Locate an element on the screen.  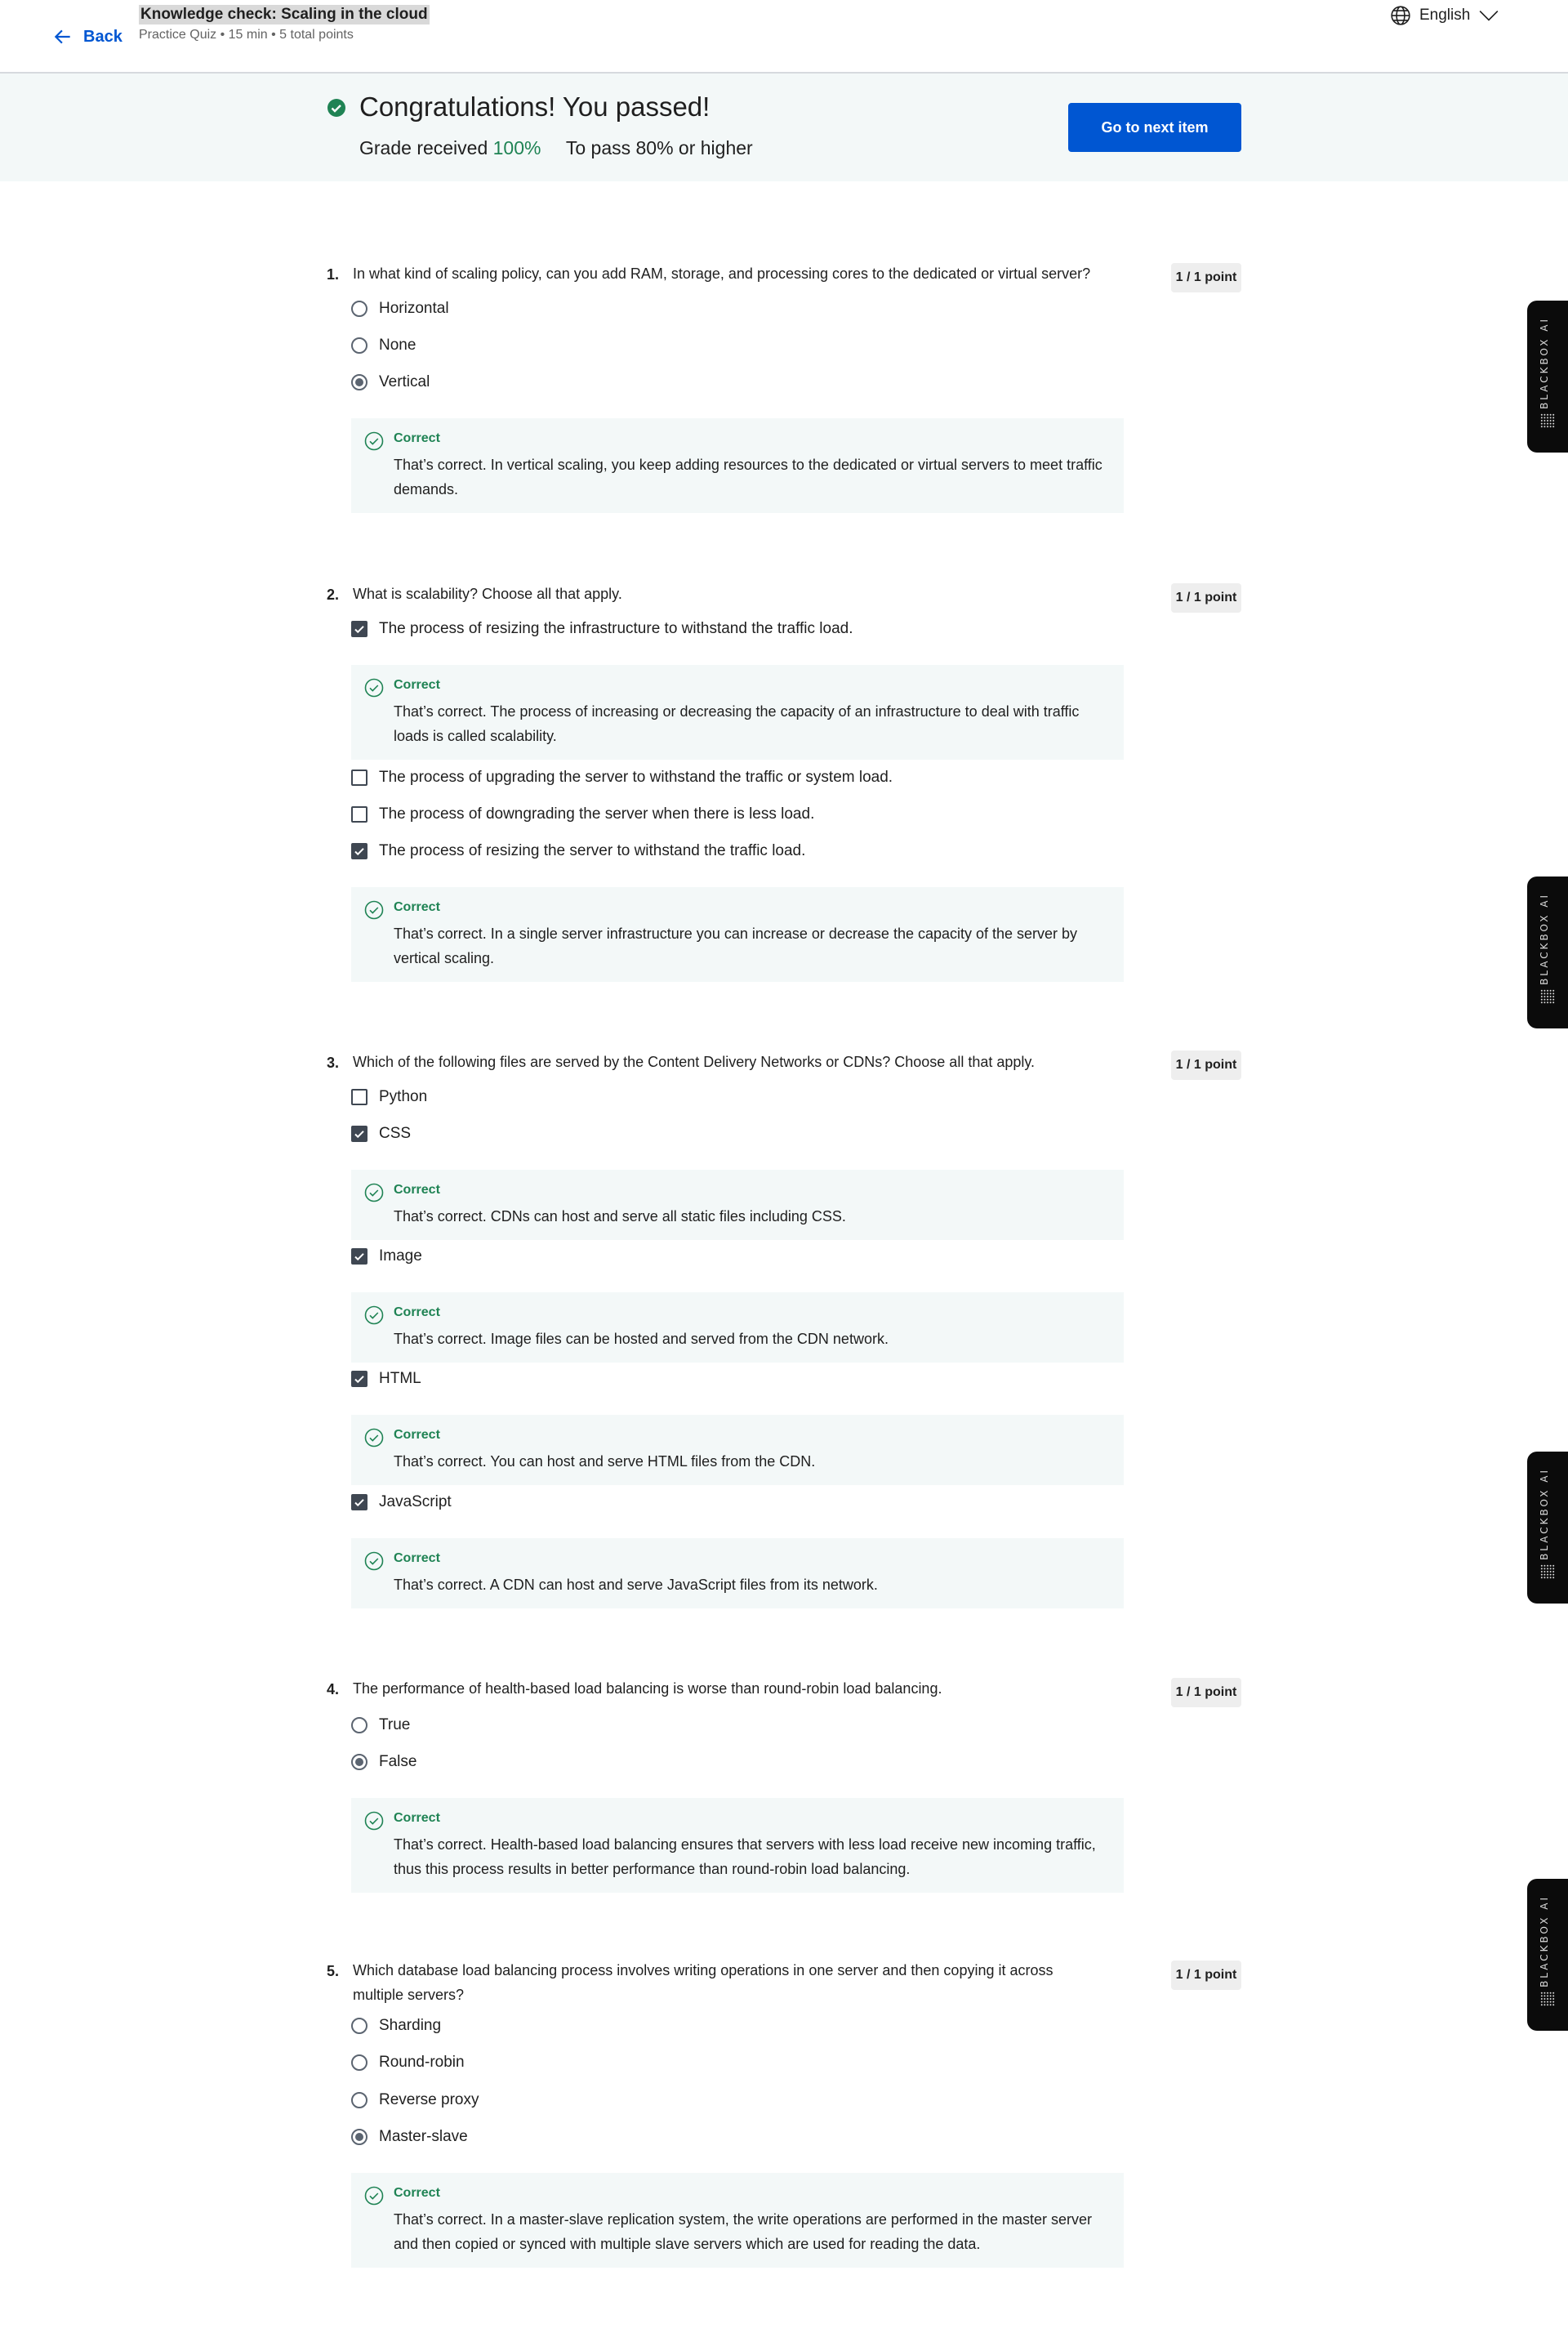
checkbox-option: HTML is located at coordinates (386, 1379).